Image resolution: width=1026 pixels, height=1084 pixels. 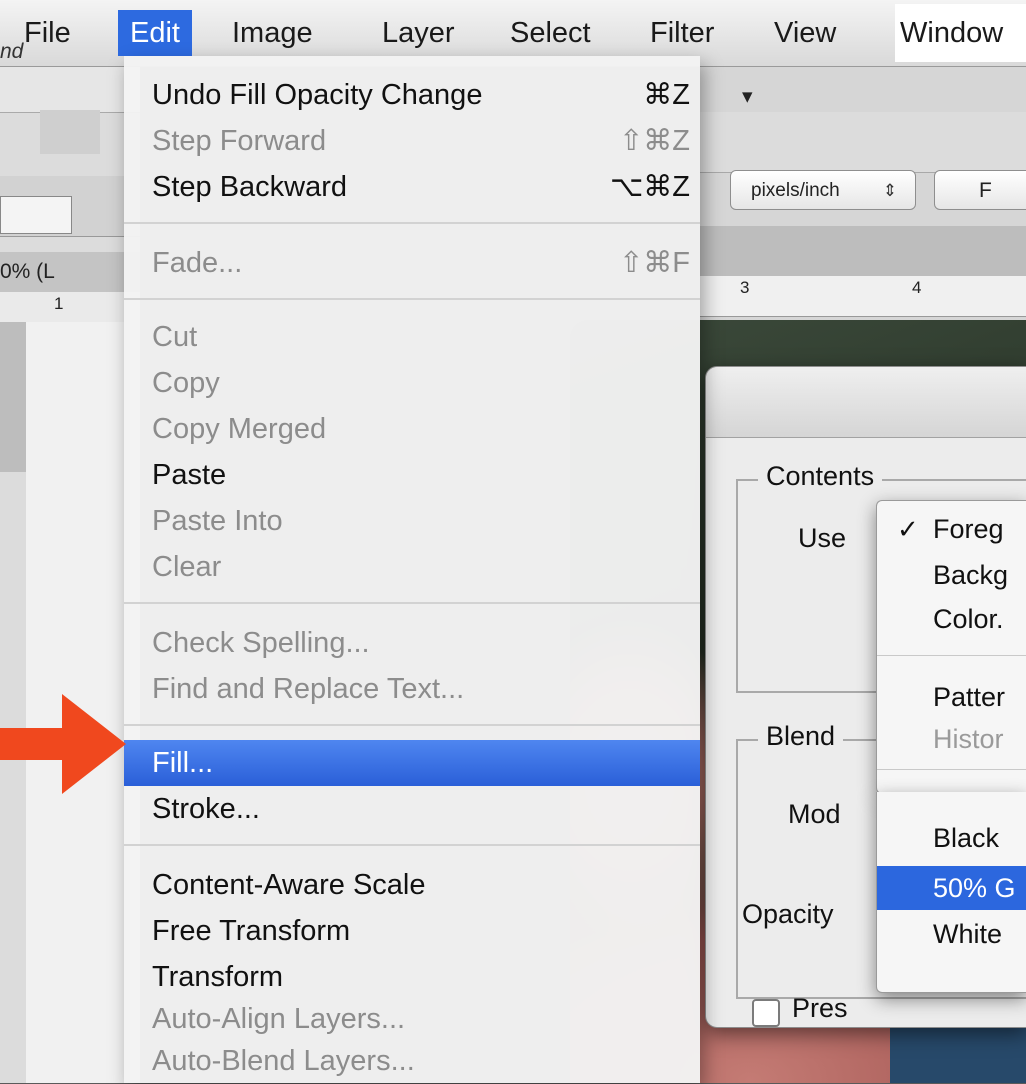 I want to click on use-option-history: Histor, so click(x=968, y=739).